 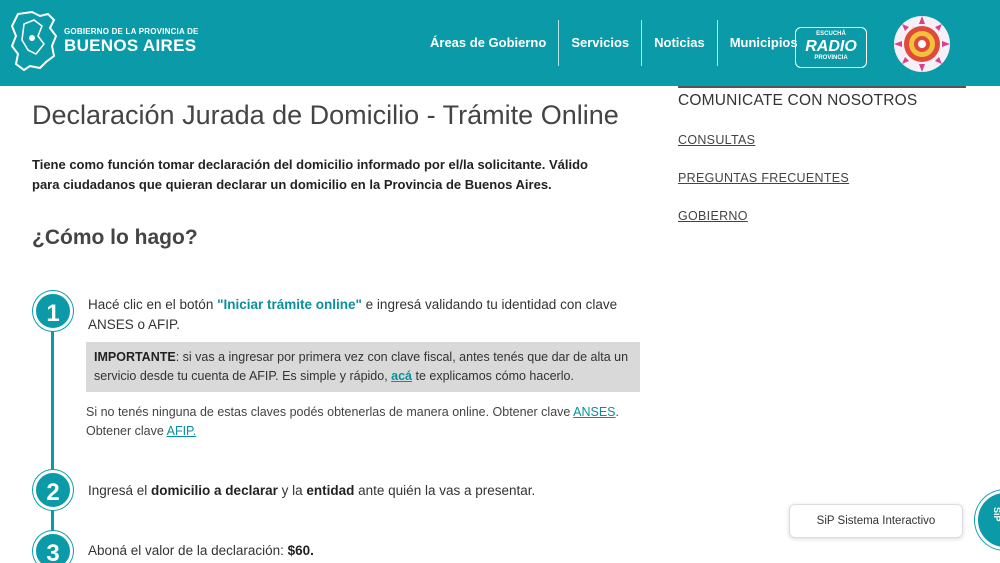 What do you see at coordinates (115, 237) in the screenshot?
I see `how-to-heading: ¿Cómo lo hago?` at bounding box center [115, 237].